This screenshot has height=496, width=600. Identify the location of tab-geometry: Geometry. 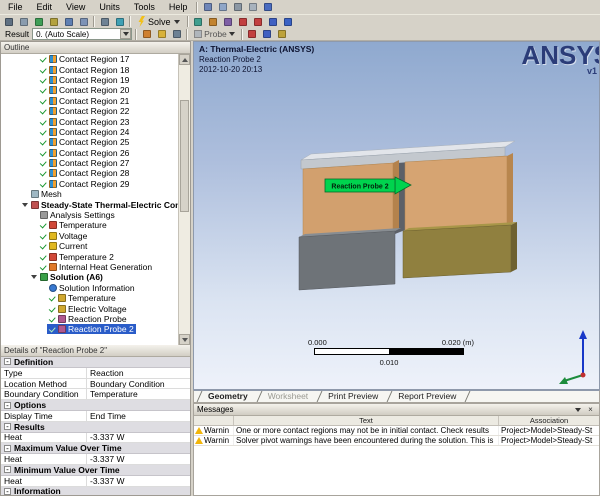
(229, 396).